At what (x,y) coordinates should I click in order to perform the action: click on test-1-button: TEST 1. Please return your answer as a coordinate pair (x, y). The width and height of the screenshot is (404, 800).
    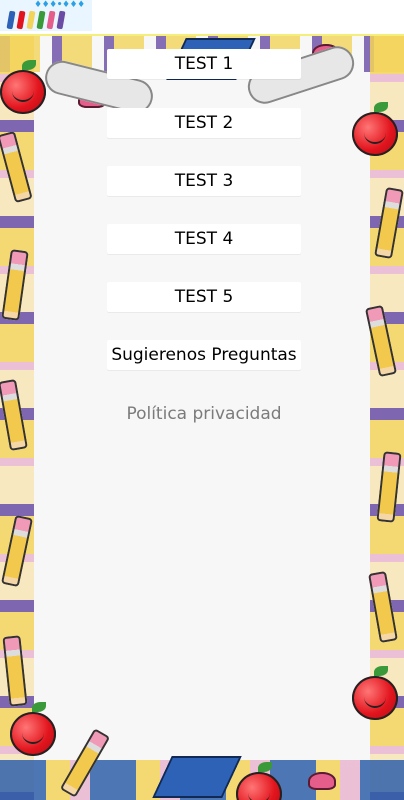
    Looking at the image, I should click on (204, 64).